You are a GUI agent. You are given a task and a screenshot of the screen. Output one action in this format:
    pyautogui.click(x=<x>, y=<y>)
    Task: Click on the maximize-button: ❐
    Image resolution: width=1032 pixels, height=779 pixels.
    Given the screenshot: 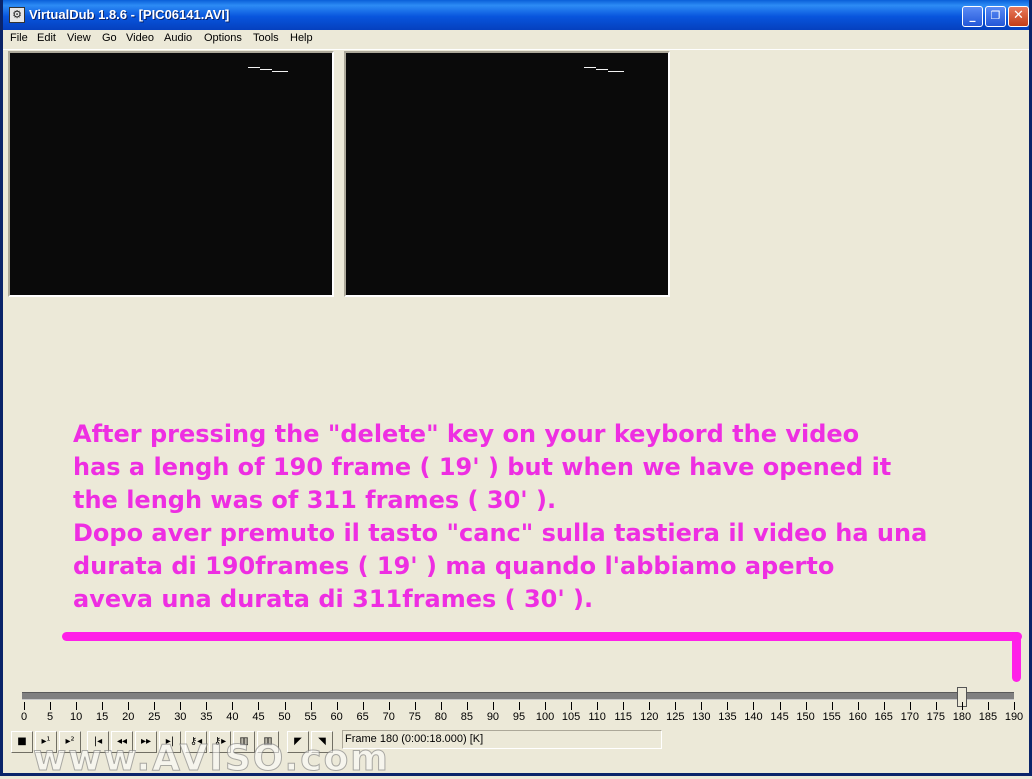 What is the action you would take?
    pyautogui.click(x=995, y=16)
    